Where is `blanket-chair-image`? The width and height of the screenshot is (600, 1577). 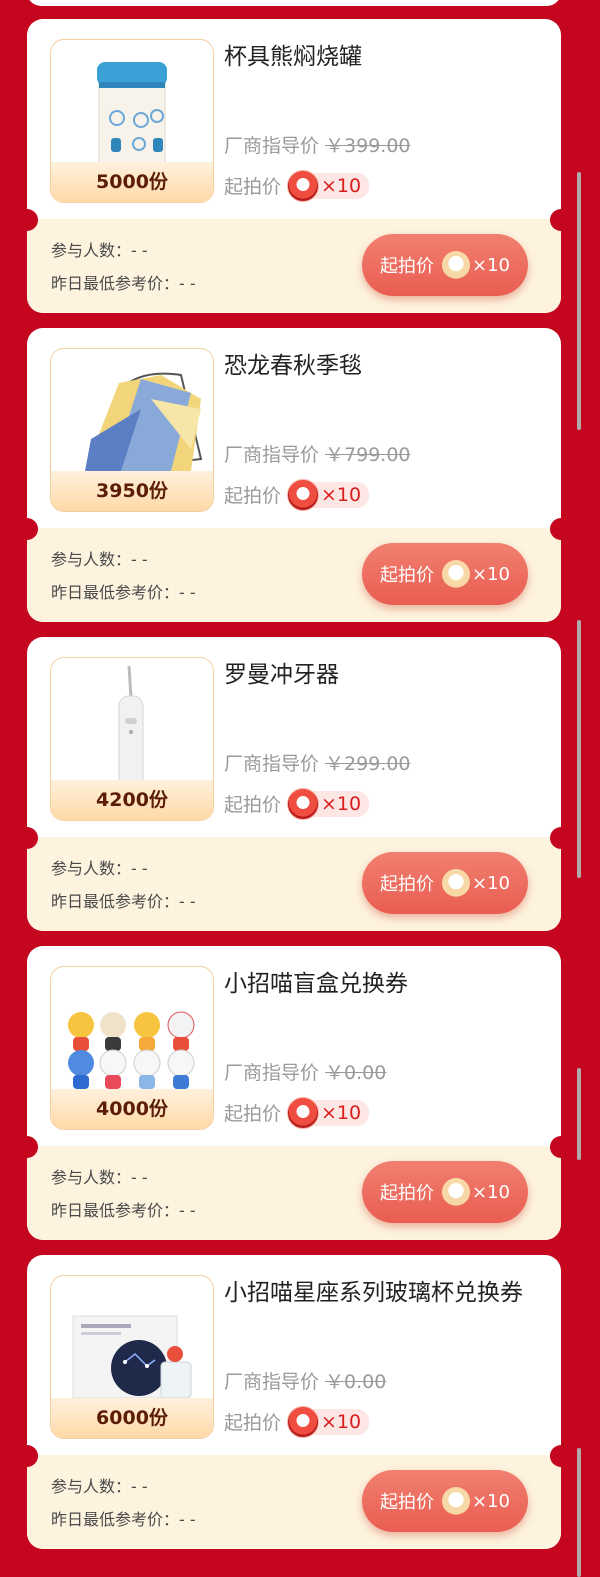 blanket-chair-image is located at coordinates (144, 421).